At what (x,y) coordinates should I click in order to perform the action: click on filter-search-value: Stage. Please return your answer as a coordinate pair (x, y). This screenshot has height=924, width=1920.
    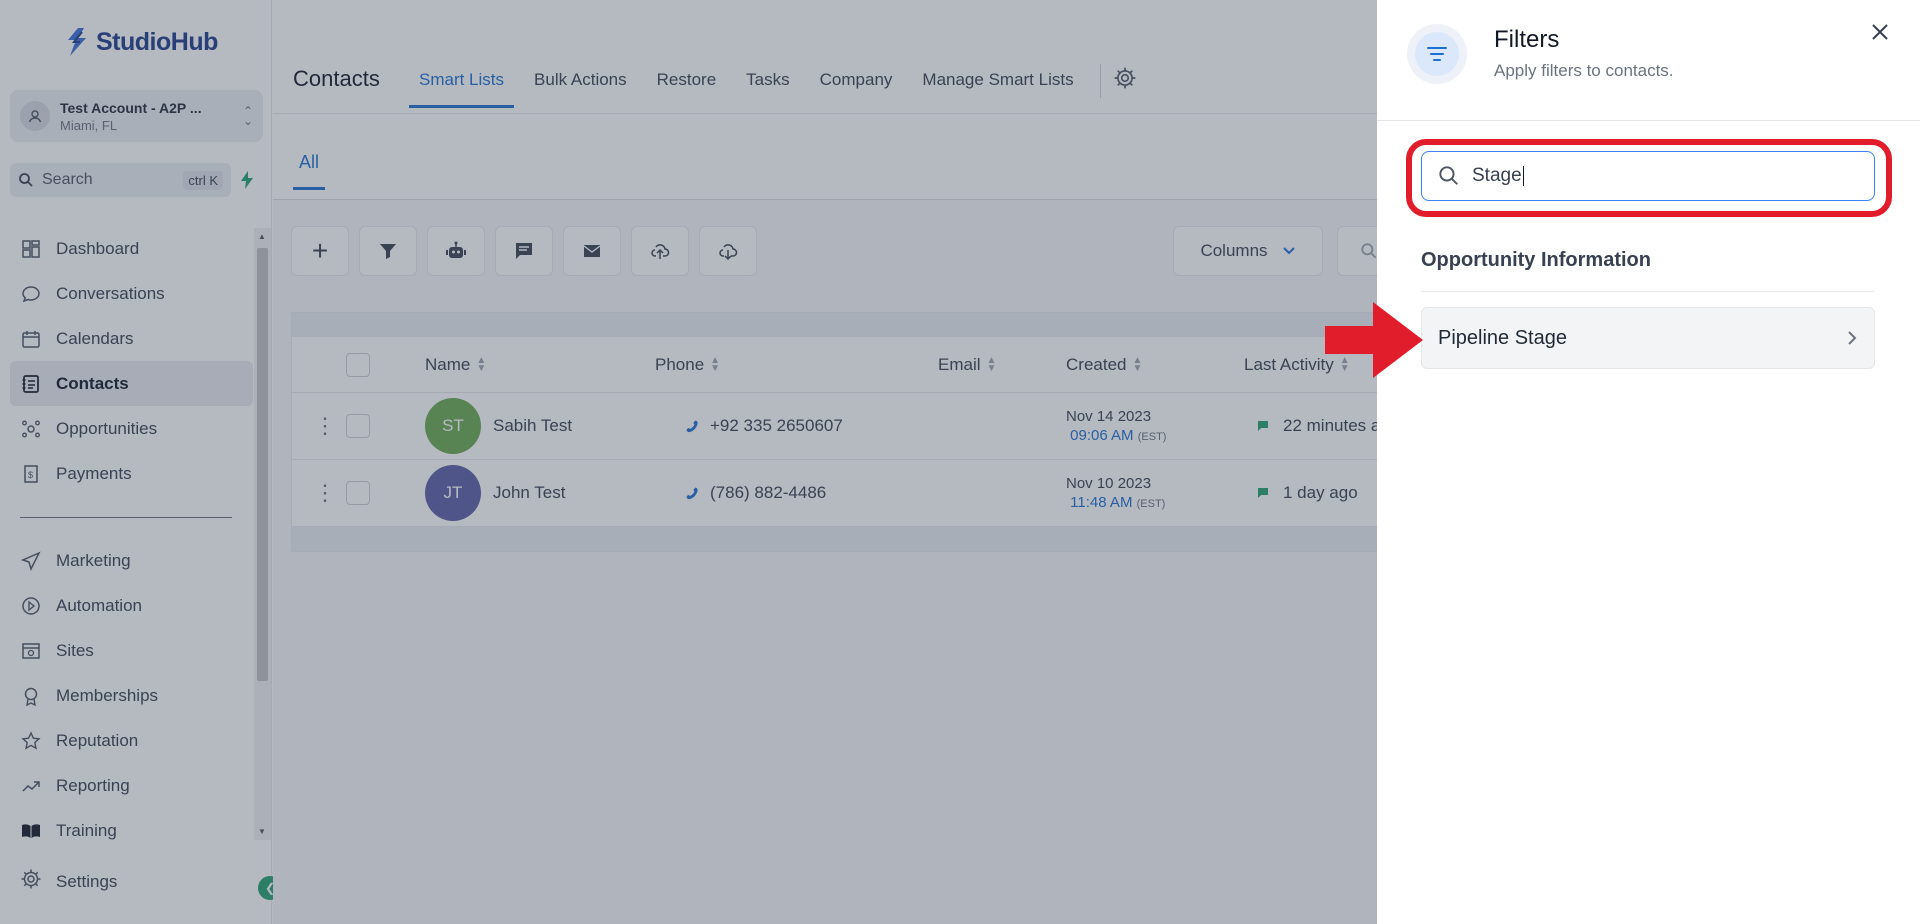
    Looking at the image, I should click on (1497, 175).